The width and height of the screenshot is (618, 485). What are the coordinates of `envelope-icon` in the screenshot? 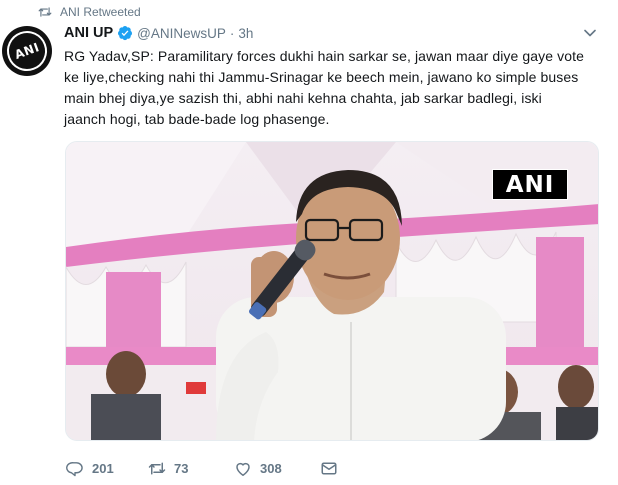 It's located at (329, 468).